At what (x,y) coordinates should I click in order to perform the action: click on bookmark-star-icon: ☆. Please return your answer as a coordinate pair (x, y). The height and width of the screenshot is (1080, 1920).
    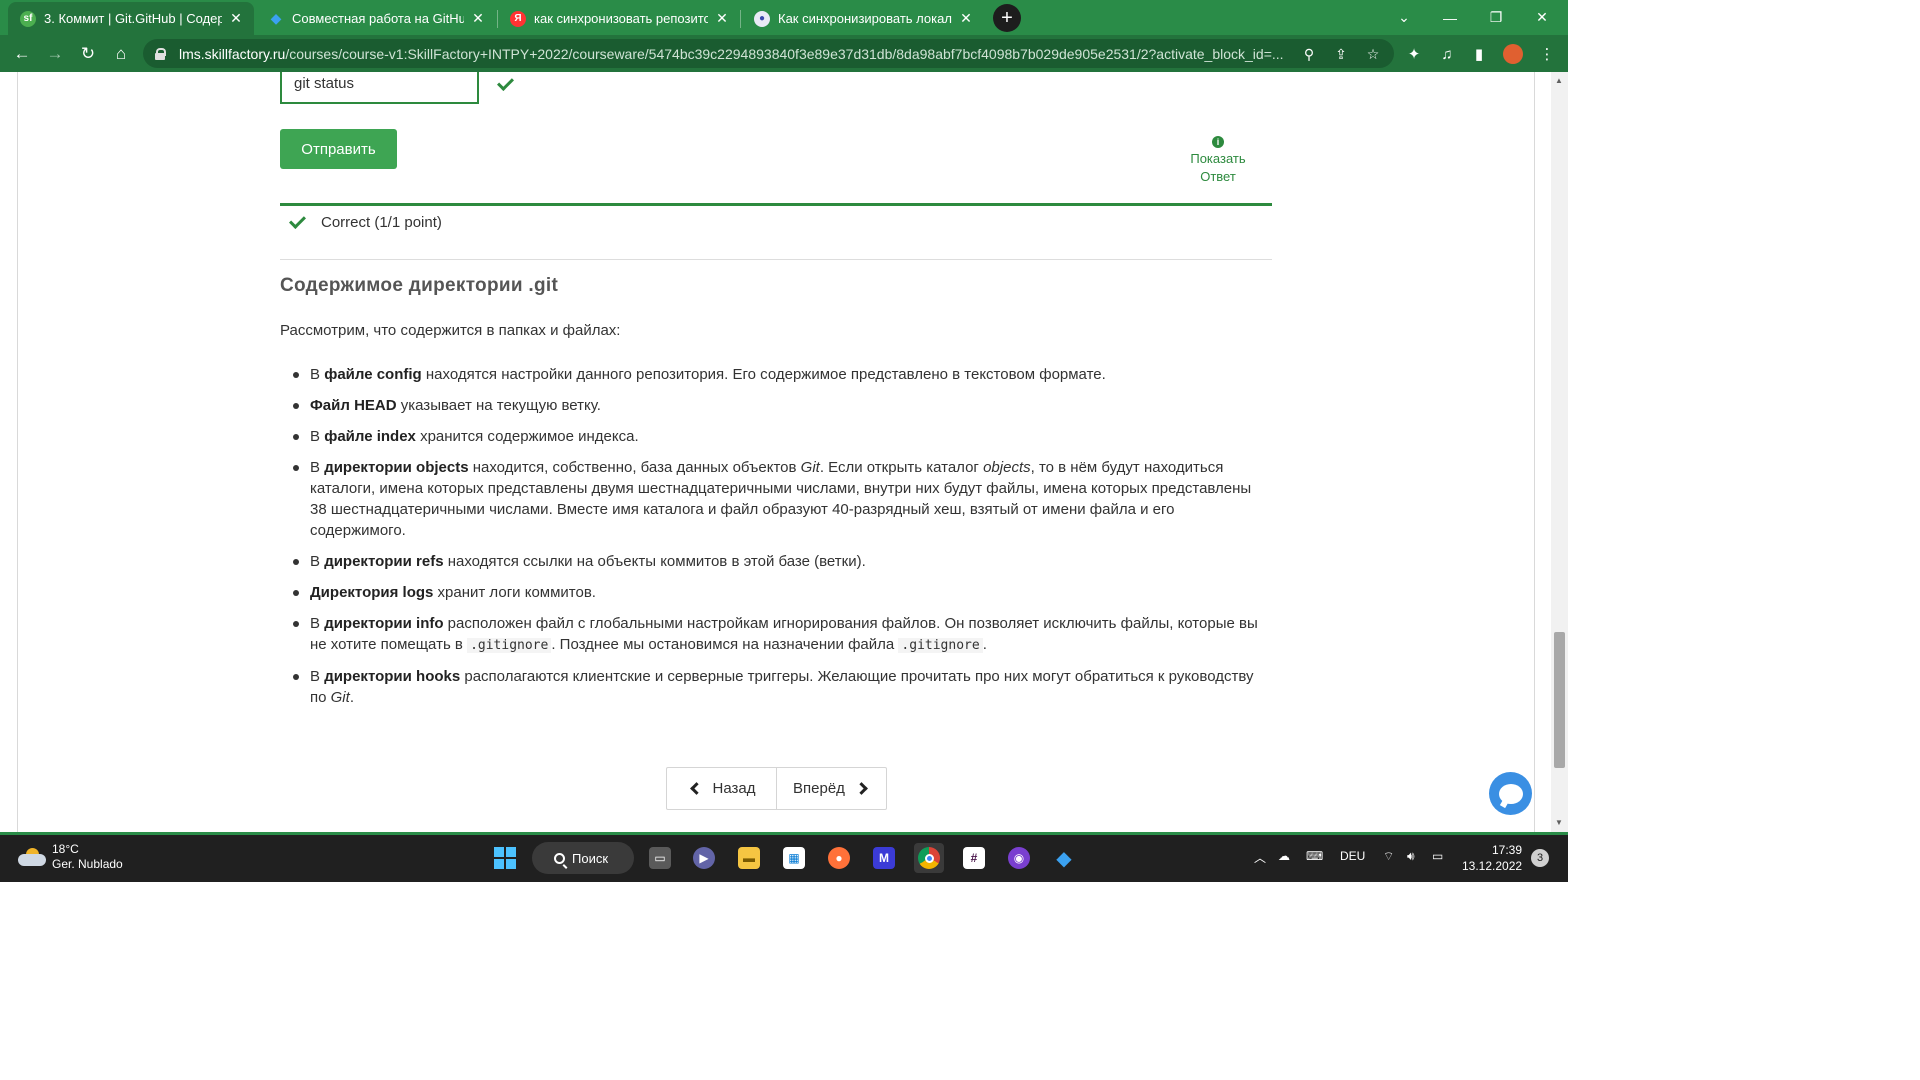
    Looking at the image, I should click on (1373, 54).